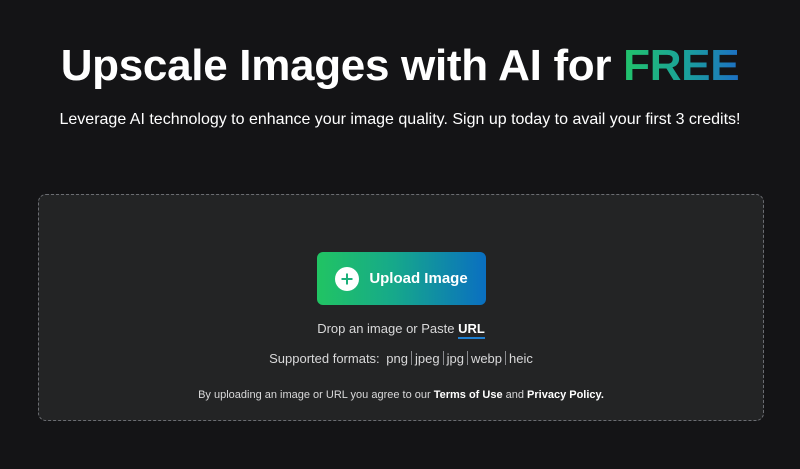  I want to click on upload-image-button: Upload Image, so click(401, 278).